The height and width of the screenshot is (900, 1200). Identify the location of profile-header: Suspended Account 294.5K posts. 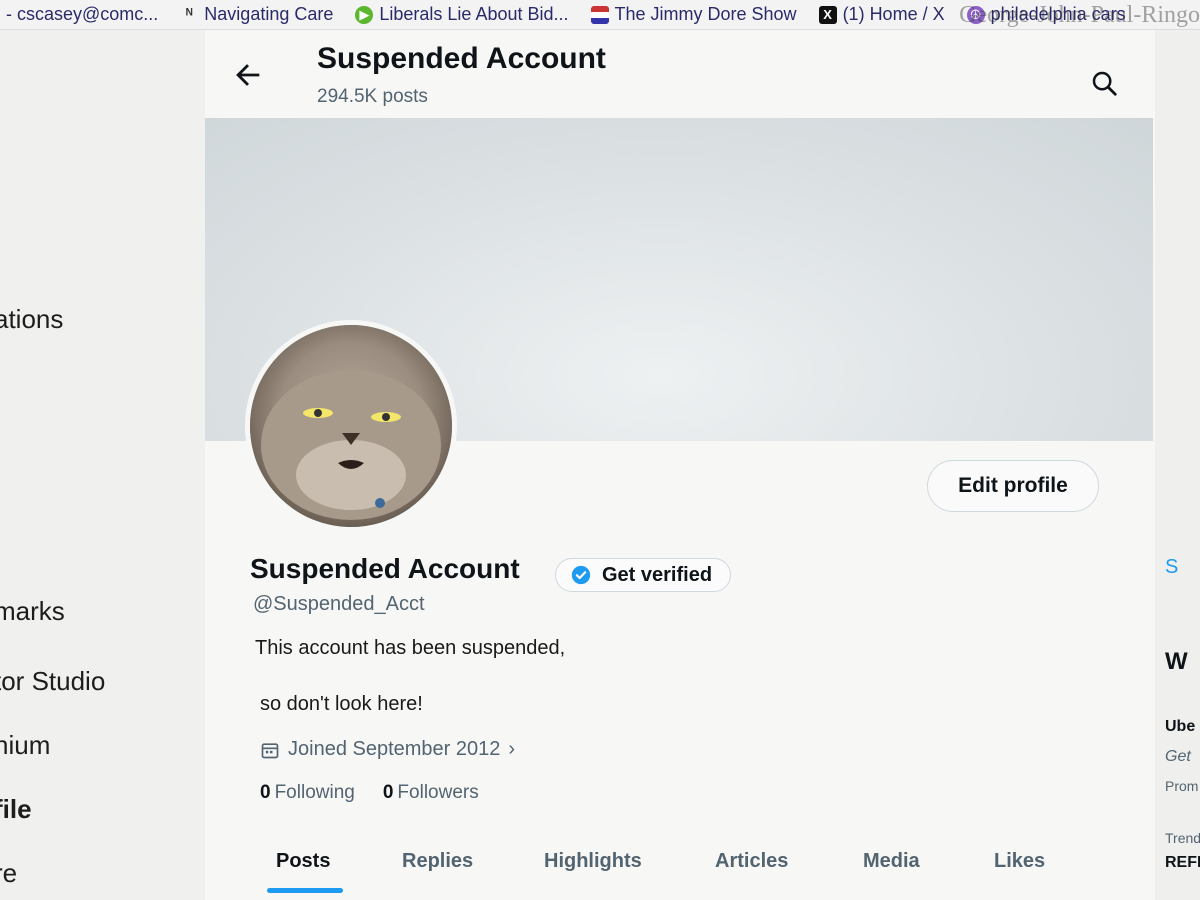
(680, 74).